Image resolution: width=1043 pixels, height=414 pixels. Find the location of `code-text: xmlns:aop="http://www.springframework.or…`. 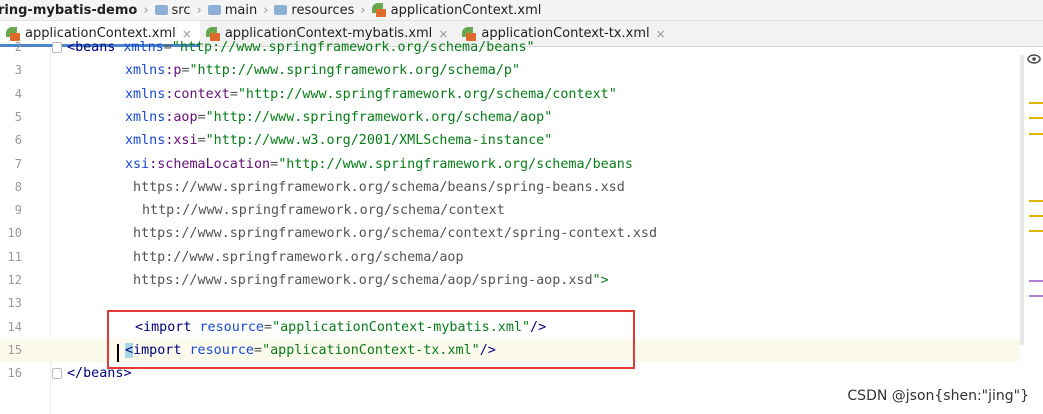

code-text: xmlns:aop="http://www.springframework.or… is located at coordinates (339, 117).